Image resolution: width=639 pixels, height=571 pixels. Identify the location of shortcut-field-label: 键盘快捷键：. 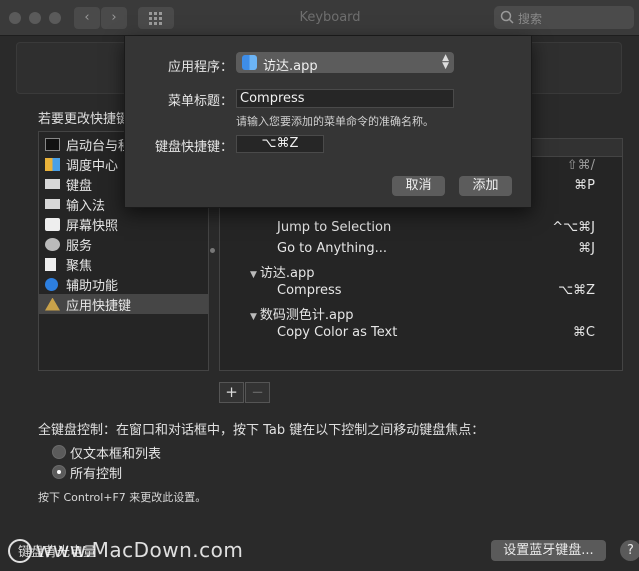
(193, 147).